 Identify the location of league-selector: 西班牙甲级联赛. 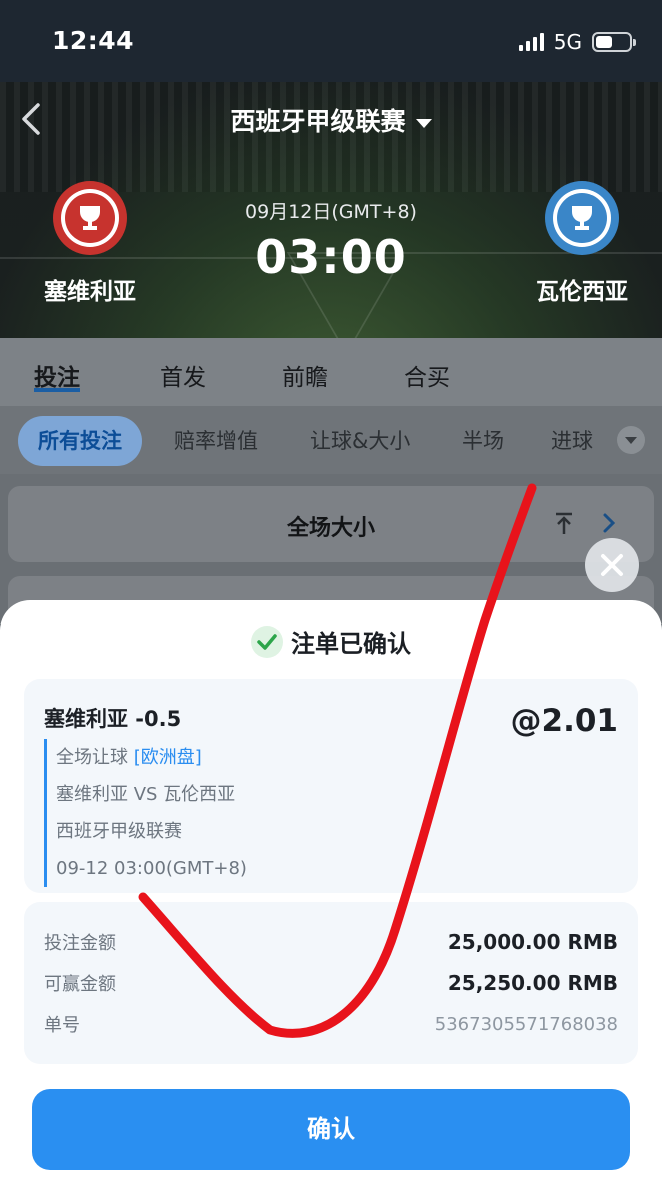
(331, 120).